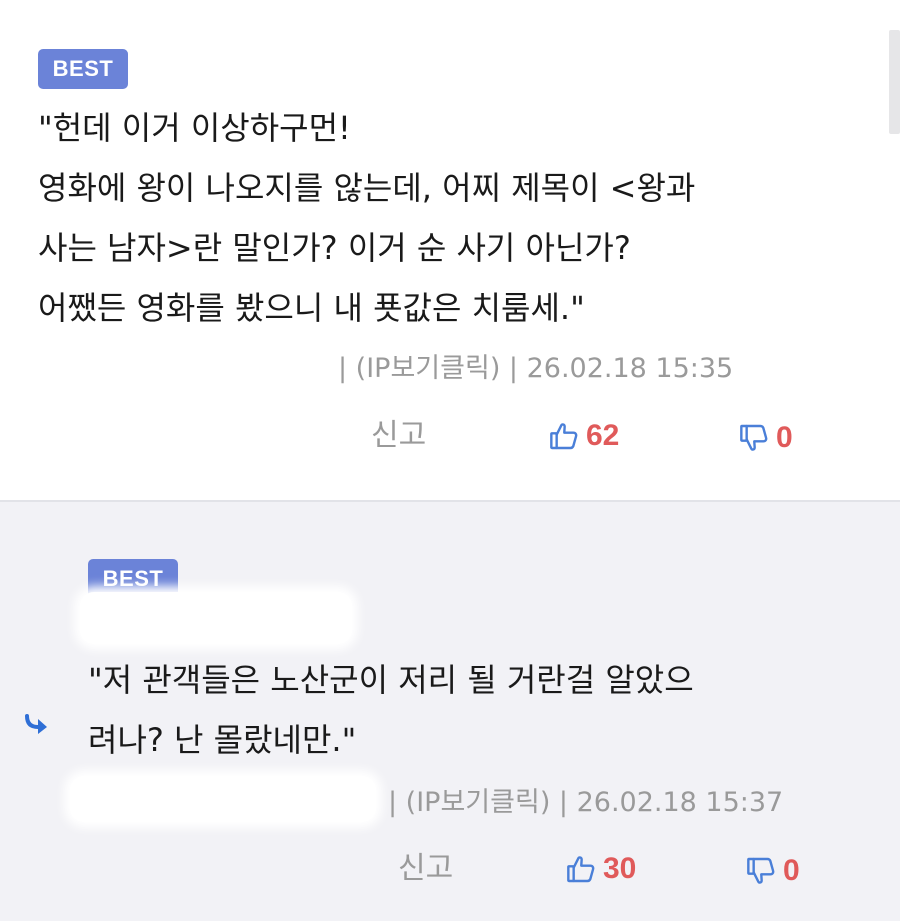  Describe the element at coordinates (535, 369) in the screenshot. I see `comment-meta: | (IP보기클릭) | 26.02.18 15:35` at that location.